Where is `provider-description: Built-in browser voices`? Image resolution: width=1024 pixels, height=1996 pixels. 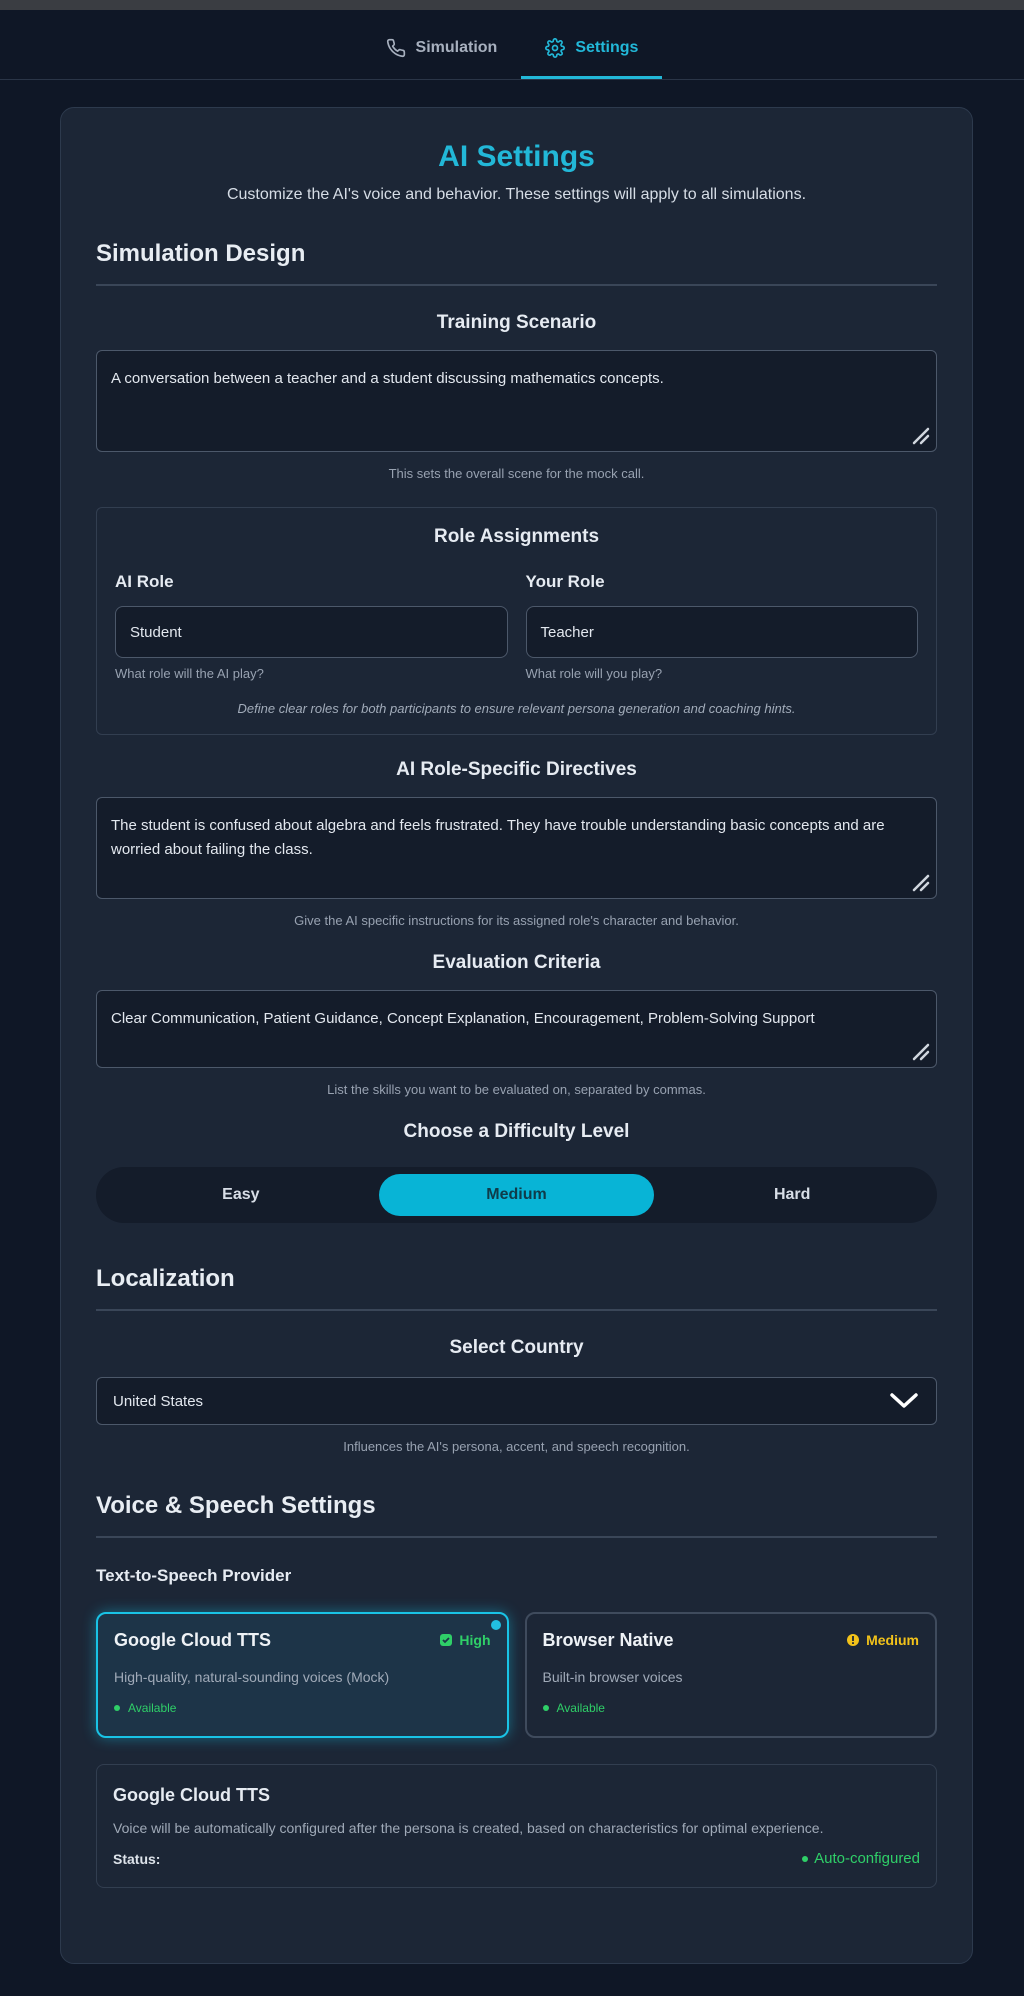 provider-description: Built-in browser voices is located at coordinates (612, 1677).